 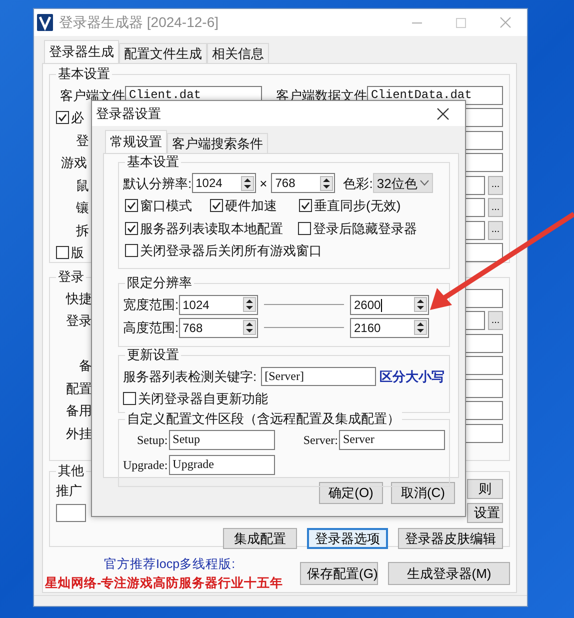 What do you see at coordinates (251, 206) in the screenshot?
I see `checkbox-label: 硬件加速` at bounding box center [251, 206].